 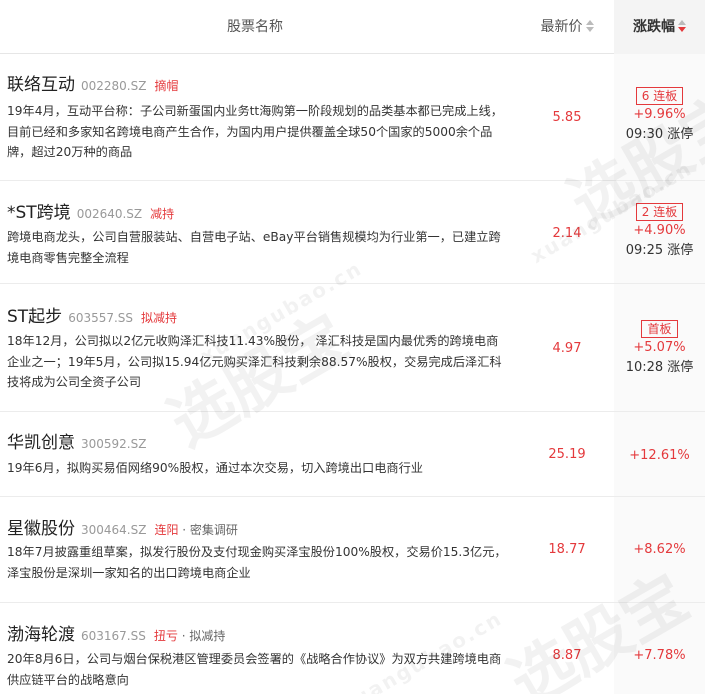 I want to click on stock-tag: 拟减持, so click(x=159, y=318).